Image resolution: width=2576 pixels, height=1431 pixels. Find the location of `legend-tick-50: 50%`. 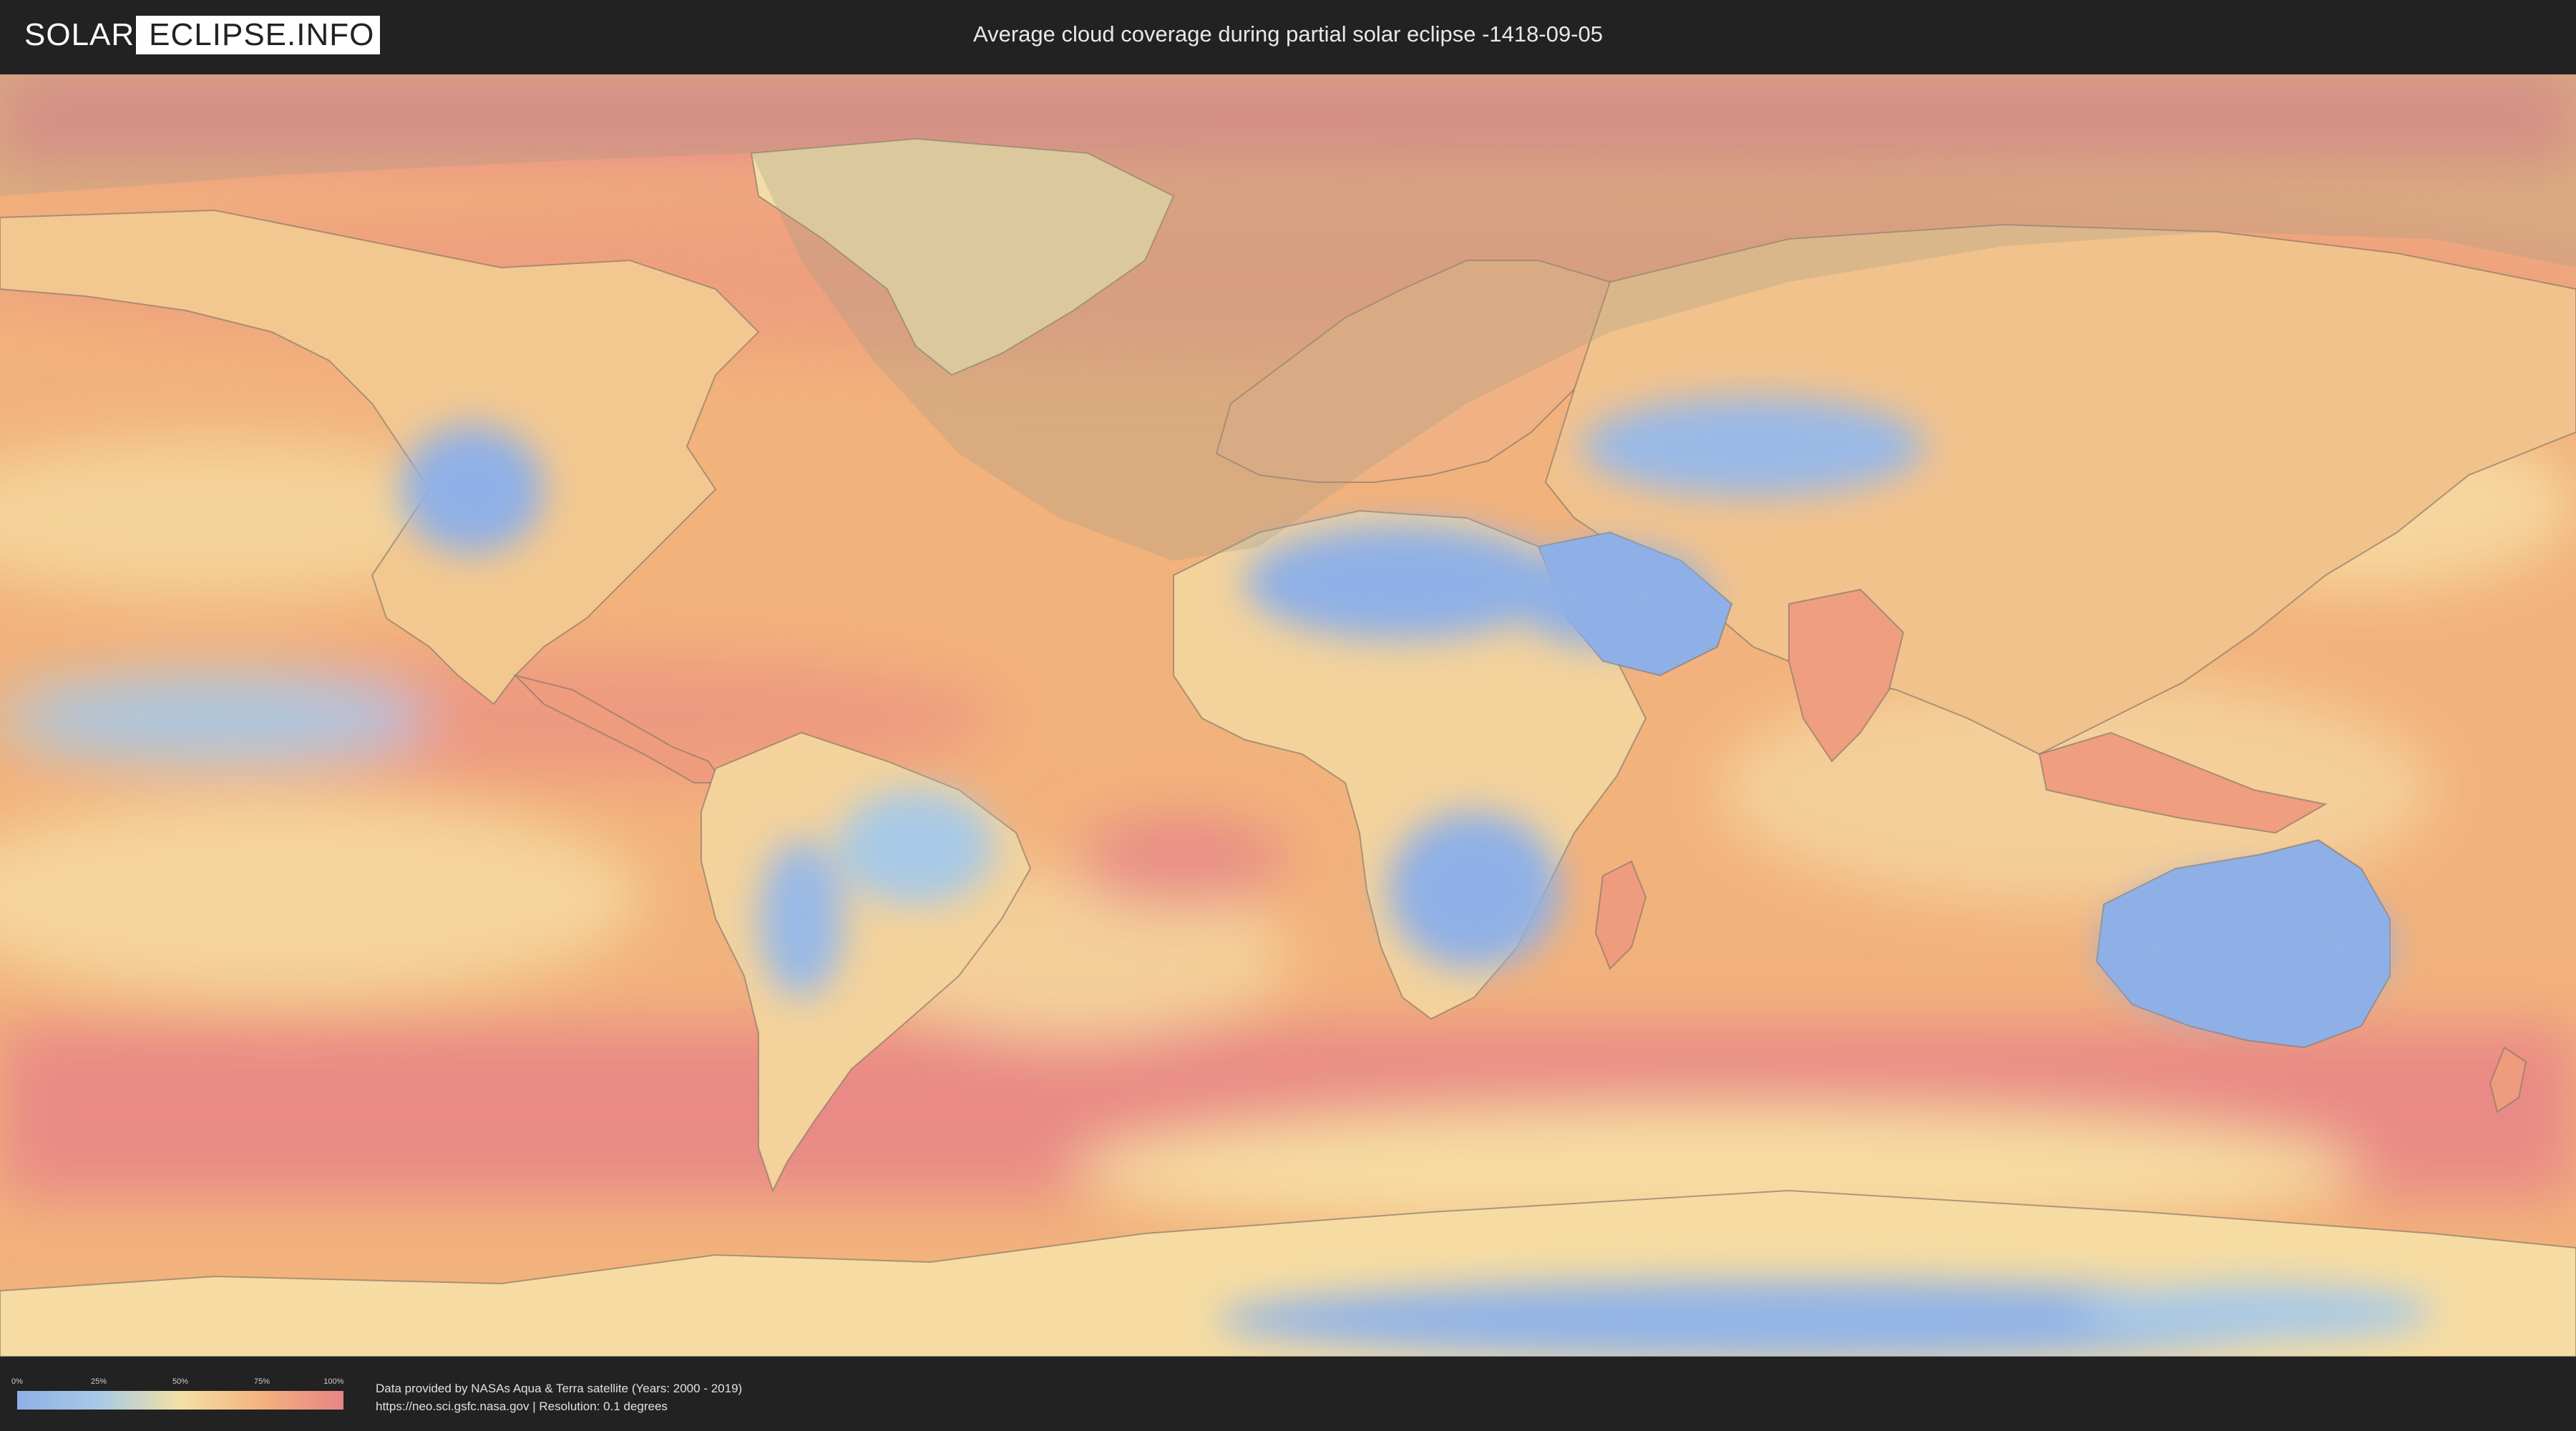

legend-tick-50: 50% is located at coordinates (180, 1382).